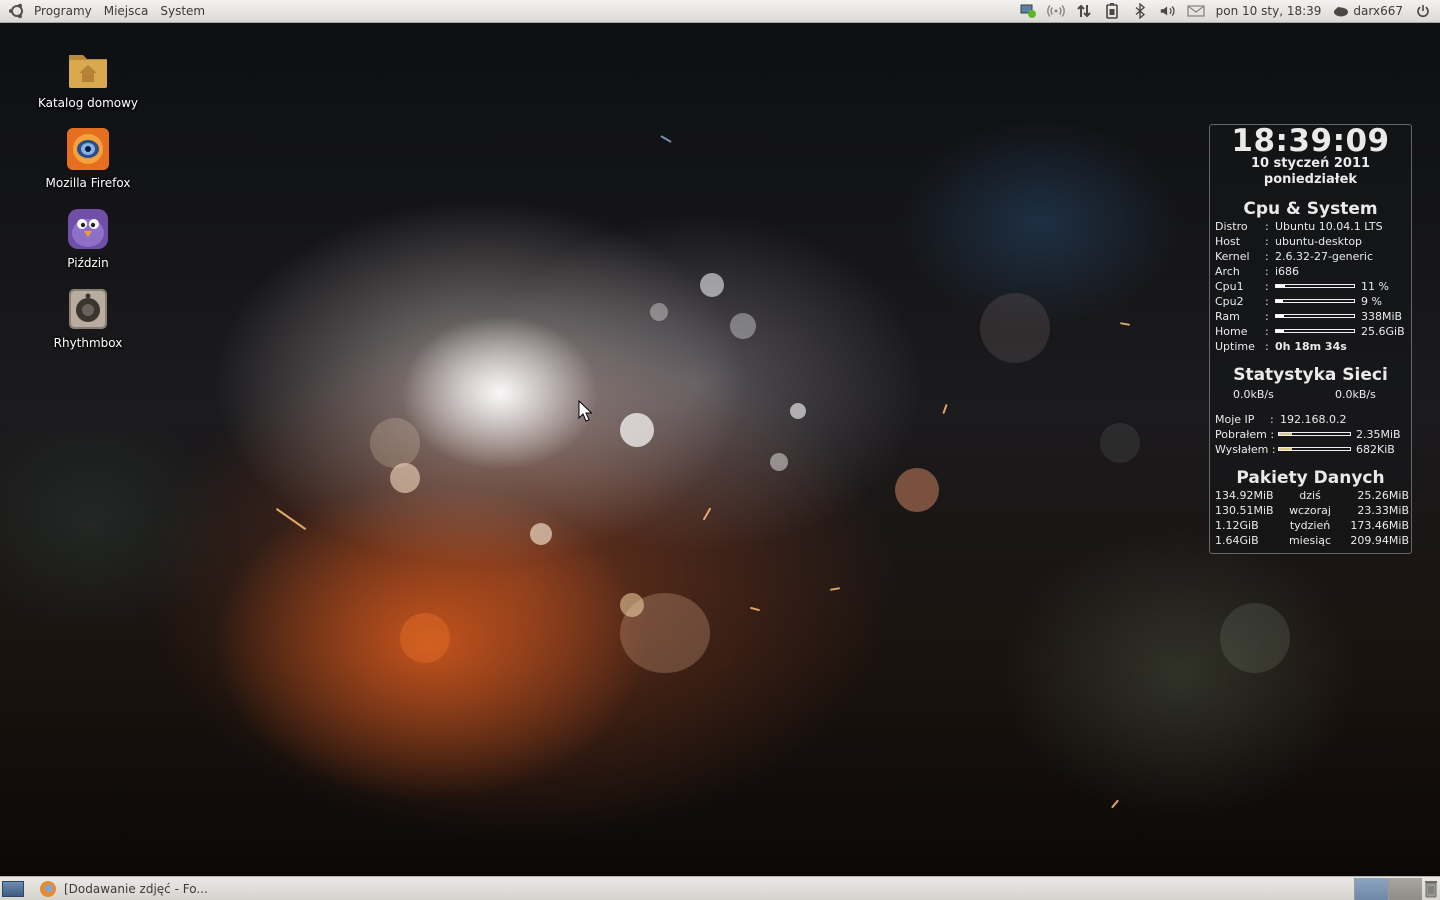 The image size is (1440, 900). I want to click on mail-icon, so click(1196, 11).